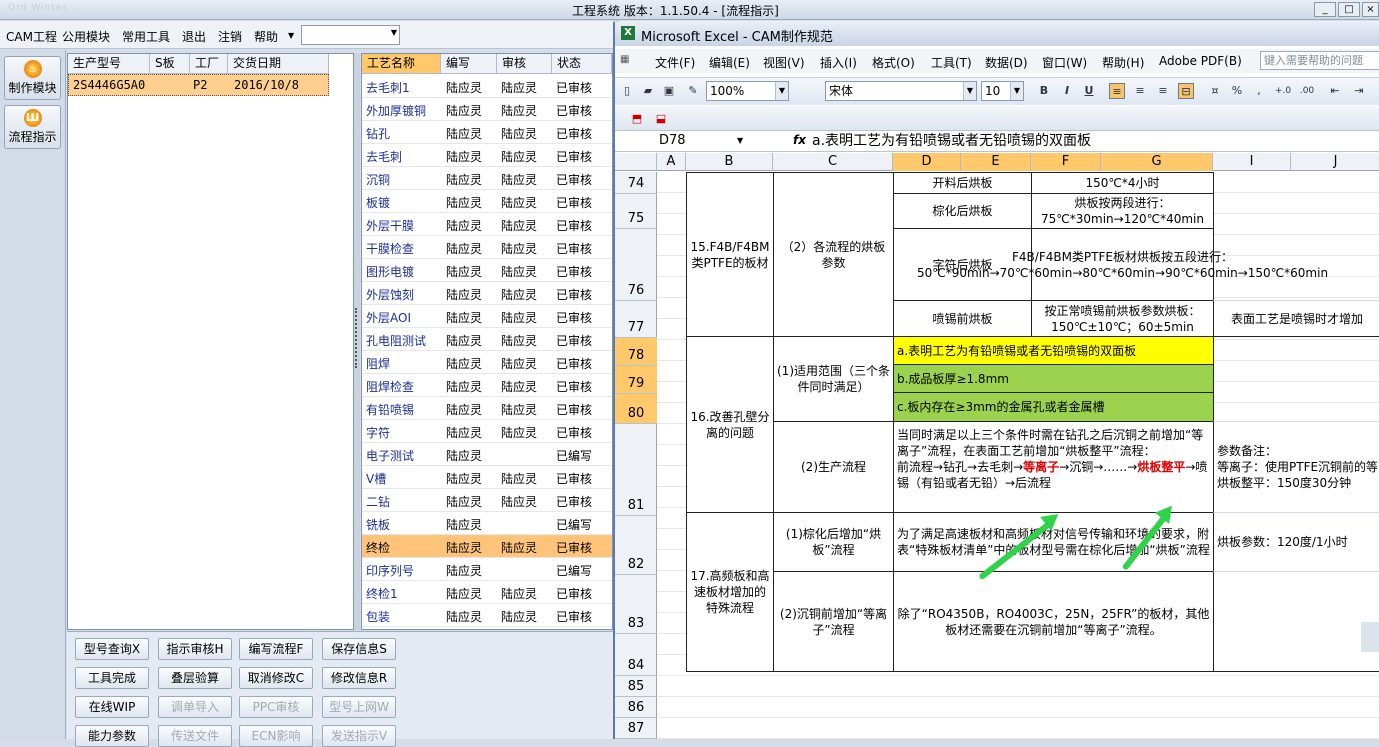 The image size is (1379, 747). What do you see at coordinates (1296, 467) in the screenshot?
I see `cell-I81: 参数备注： 等离子：使用PTFE沉铜前的等 烘板整平：150度30分钟` at bounding box center [1296, 467].